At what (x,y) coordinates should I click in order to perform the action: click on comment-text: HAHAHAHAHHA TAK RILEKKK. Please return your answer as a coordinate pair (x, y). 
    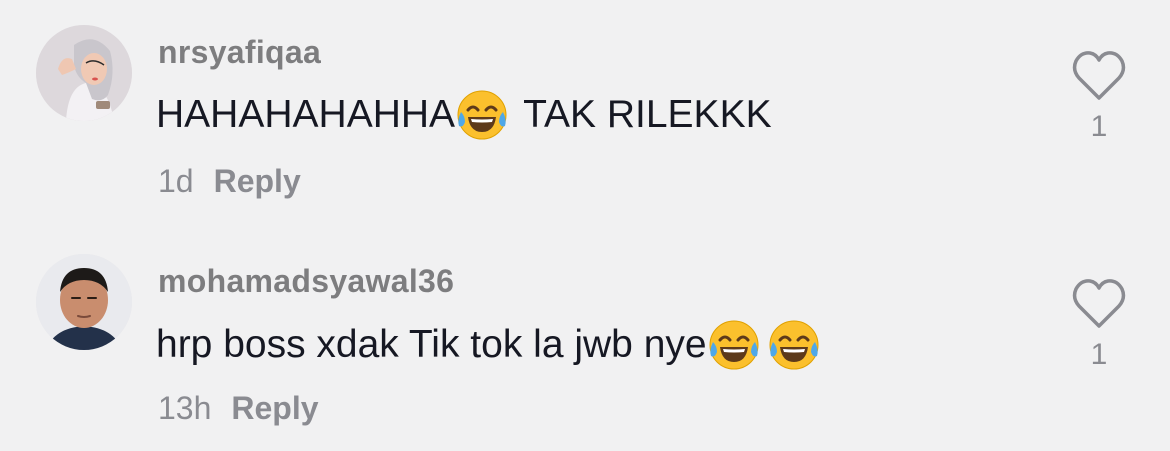
    Looking at the image, I should click on (464, 115).